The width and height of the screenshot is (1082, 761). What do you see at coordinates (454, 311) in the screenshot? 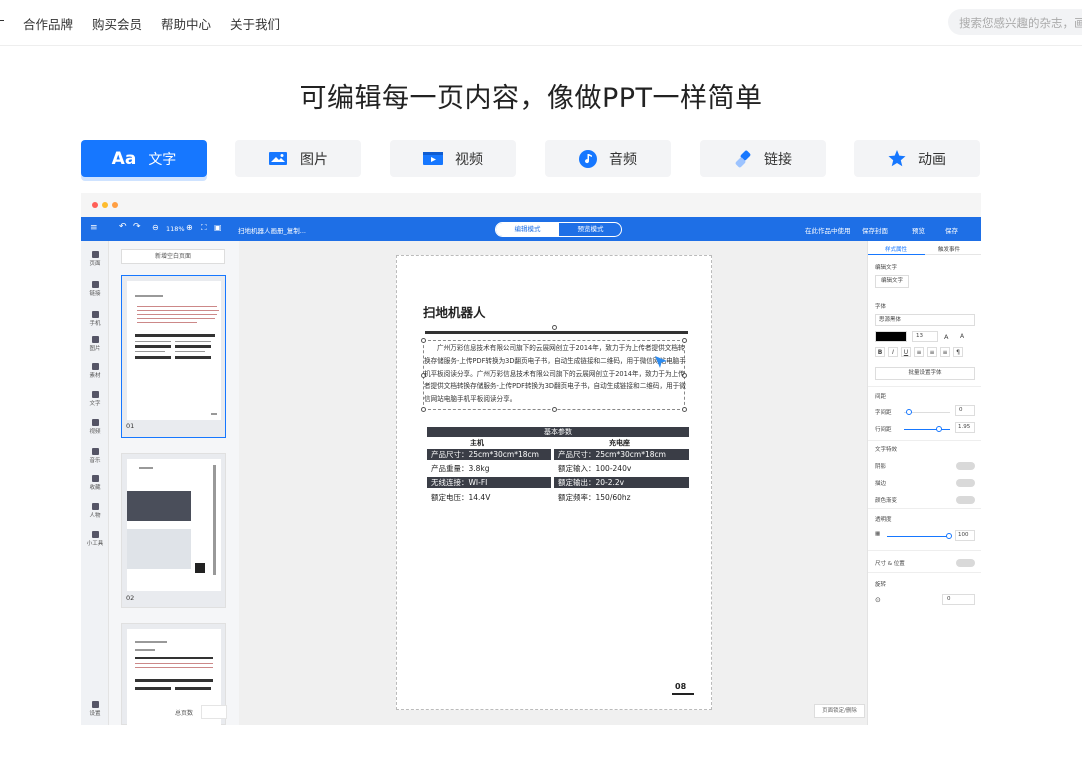
I see `page-title: 扫地机器人` at bounding box center [454, 311].